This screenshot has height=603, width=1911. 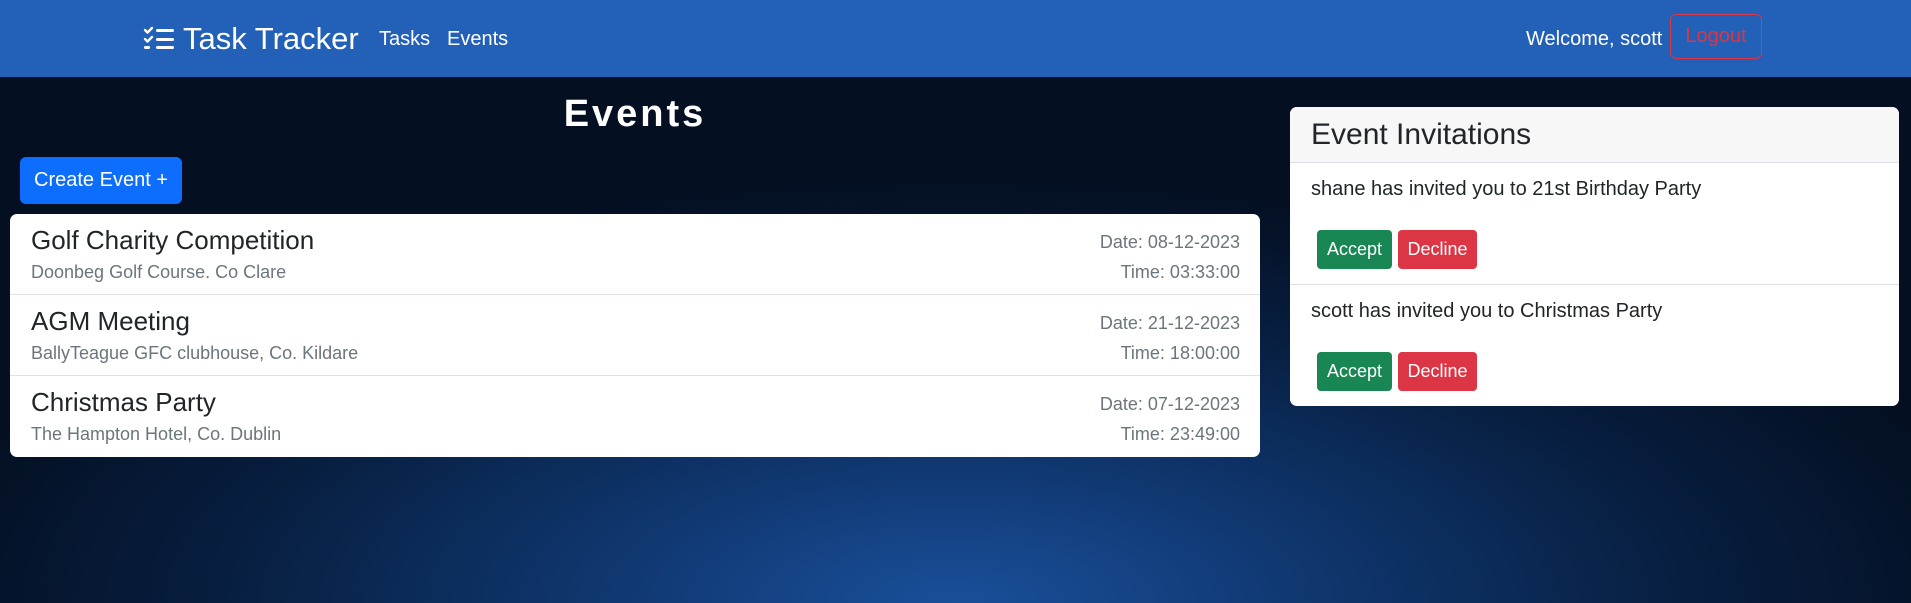 I want to click on brand-label: Task Tracker, so click(x=271, y=38).